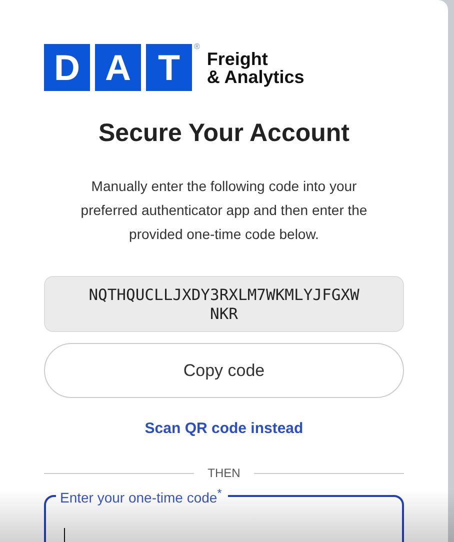 The image size is (454, 542). What do you see at coordinates (118, 67) in the screenshot?
I see `logo-tile: A` at bounding box center [118, 67].